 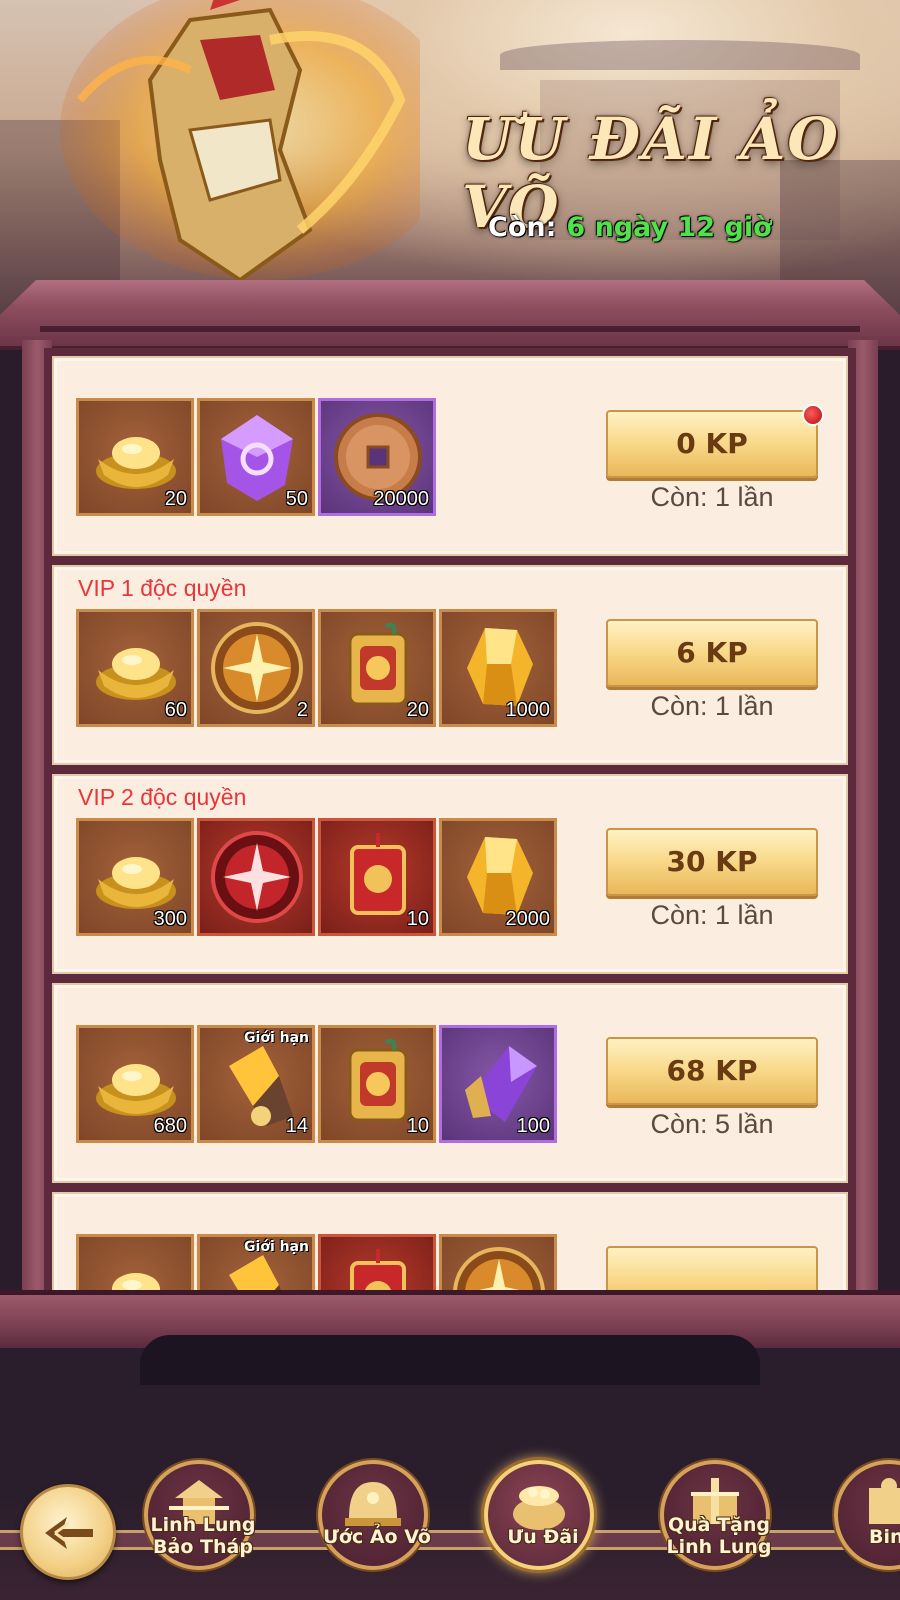 What do you see at coordinates (316, 1263) in the screenshot?
I see `offer-items: Giới hạn` at bounding box center [316, 1263].